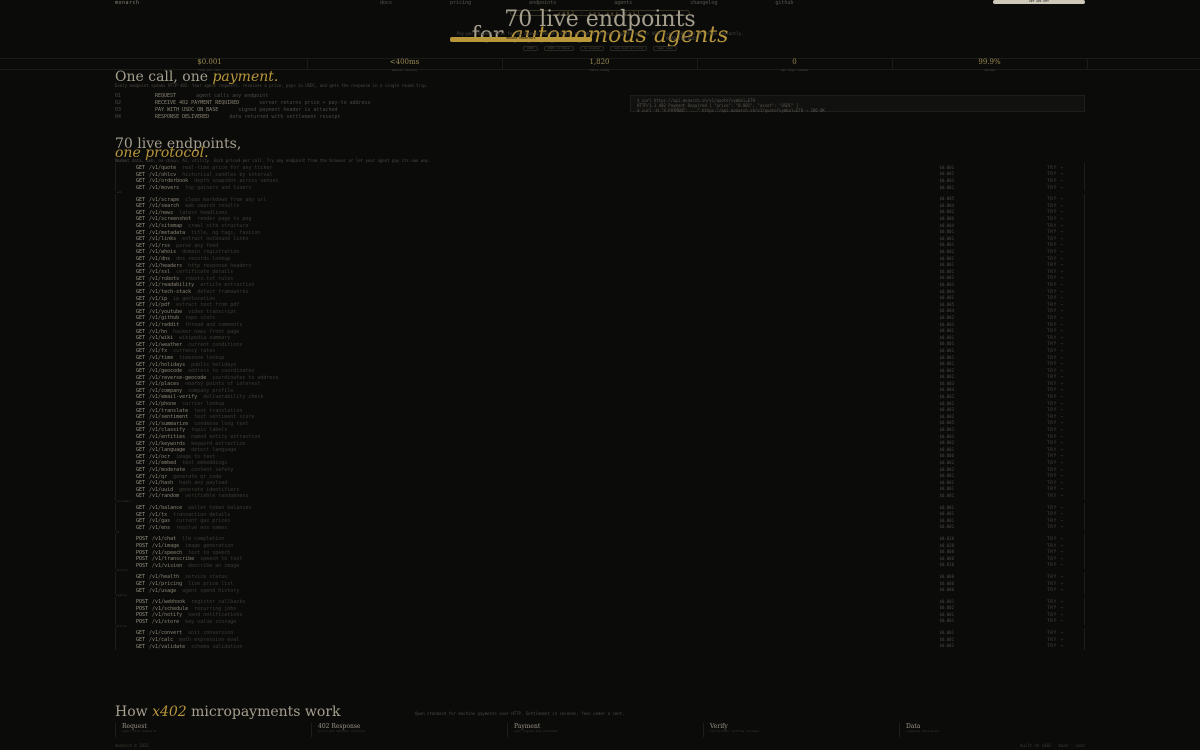 The image size is (1200, 750). What do you see at coordinates (682, 39) in the screenshot?
I see `read-docs-button: READ THE DOCS` at bounding box center [682, 39].